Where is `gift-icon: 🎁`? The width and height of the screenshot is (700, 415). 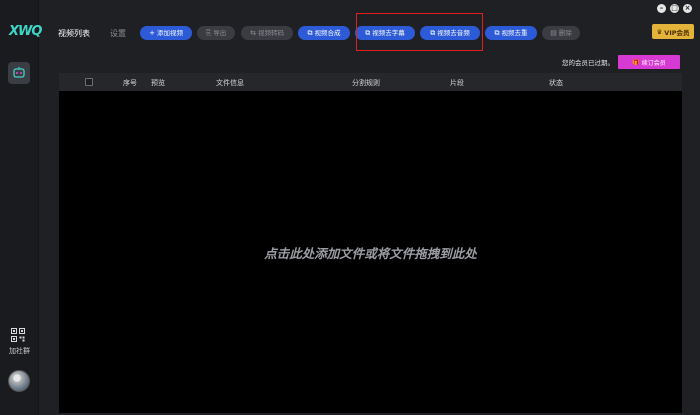
gift-icon: 🎁 is located at coordinates (636, 62).